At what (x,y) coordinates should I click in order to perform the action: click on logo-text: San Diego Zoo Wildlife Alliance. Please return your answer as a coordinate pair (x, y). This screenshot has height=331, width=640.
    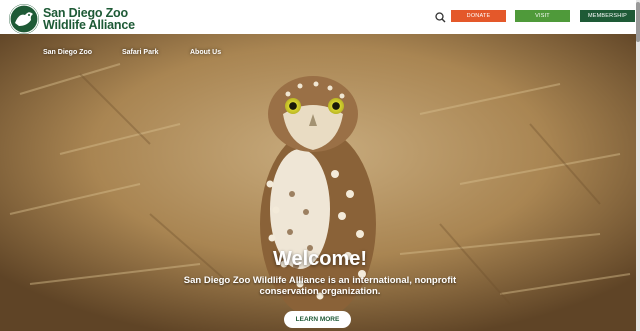
    Looking at the image, I should click on (89, 19).